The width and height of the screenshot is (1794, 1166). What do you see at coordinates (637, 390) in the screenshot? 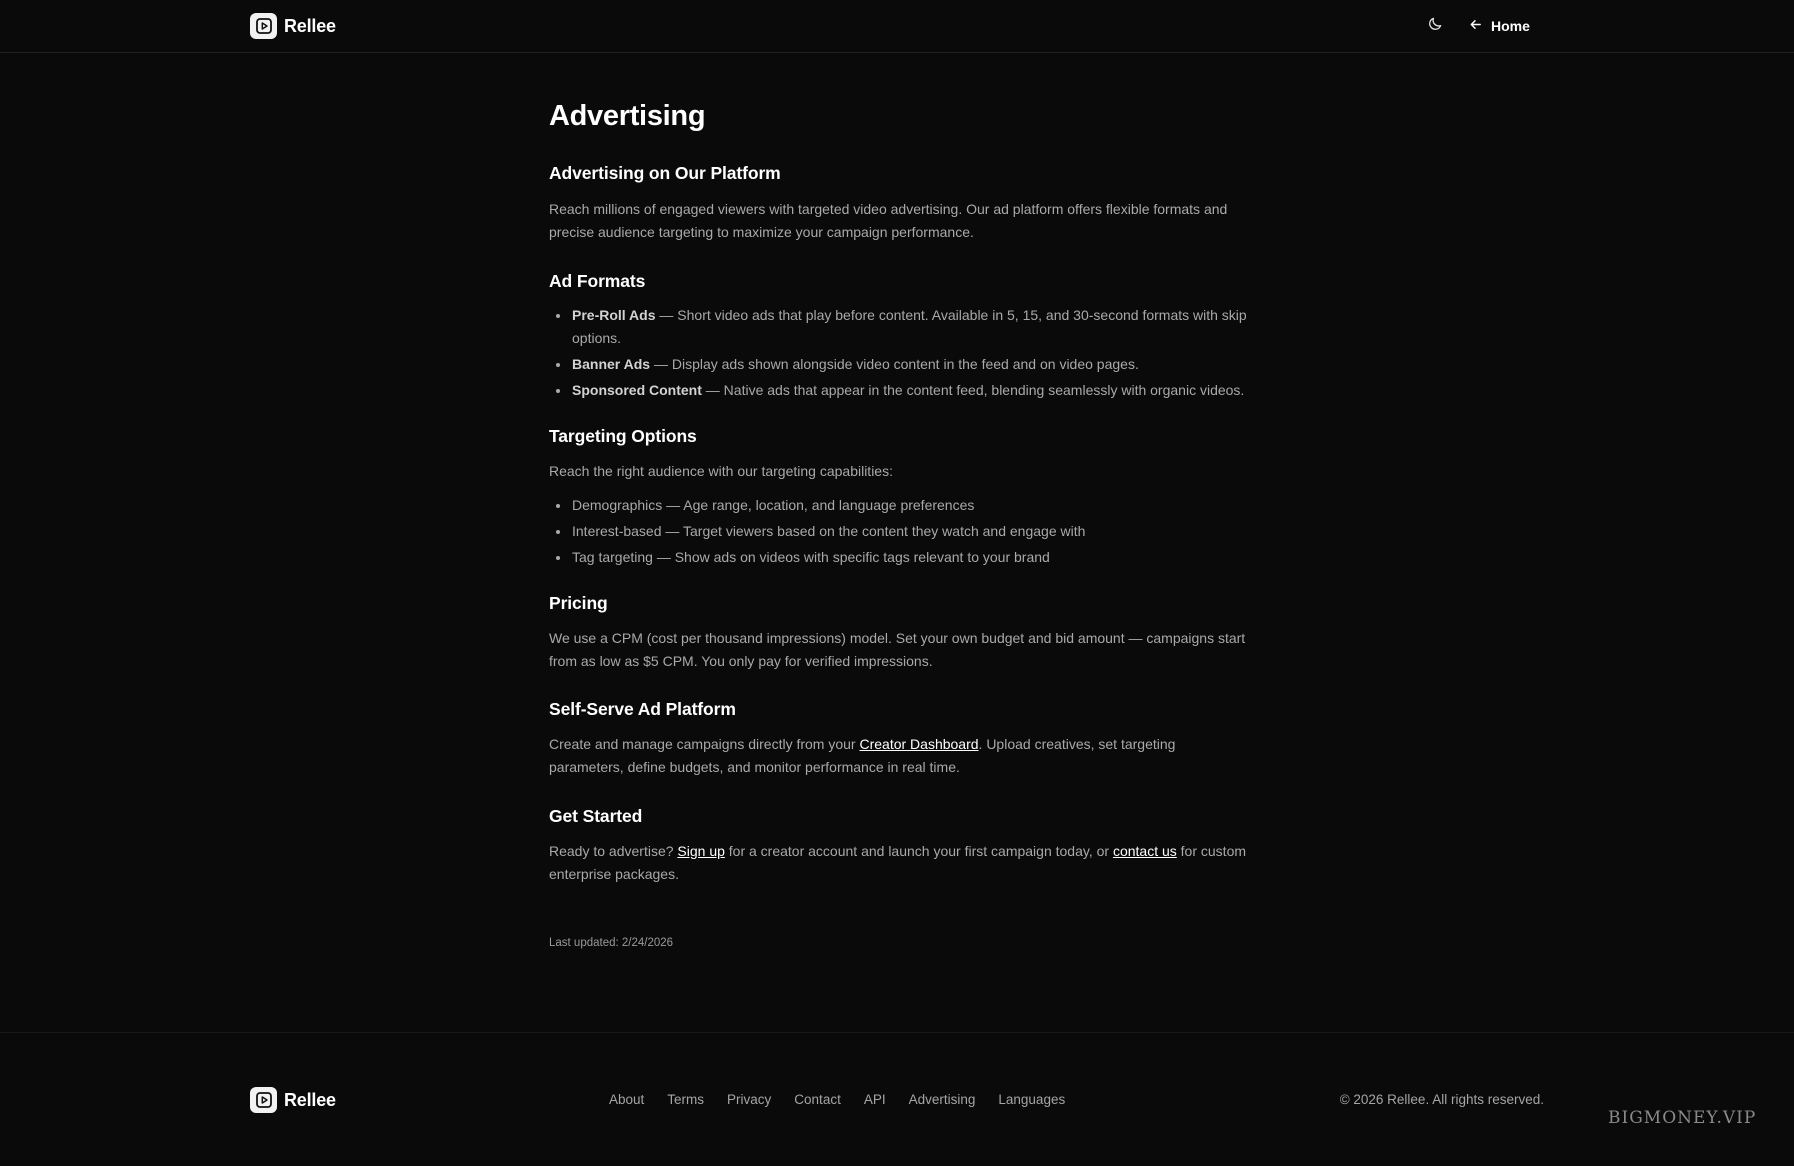
I see `format-name: Sponsored Content` at bounding box center [637, 390].